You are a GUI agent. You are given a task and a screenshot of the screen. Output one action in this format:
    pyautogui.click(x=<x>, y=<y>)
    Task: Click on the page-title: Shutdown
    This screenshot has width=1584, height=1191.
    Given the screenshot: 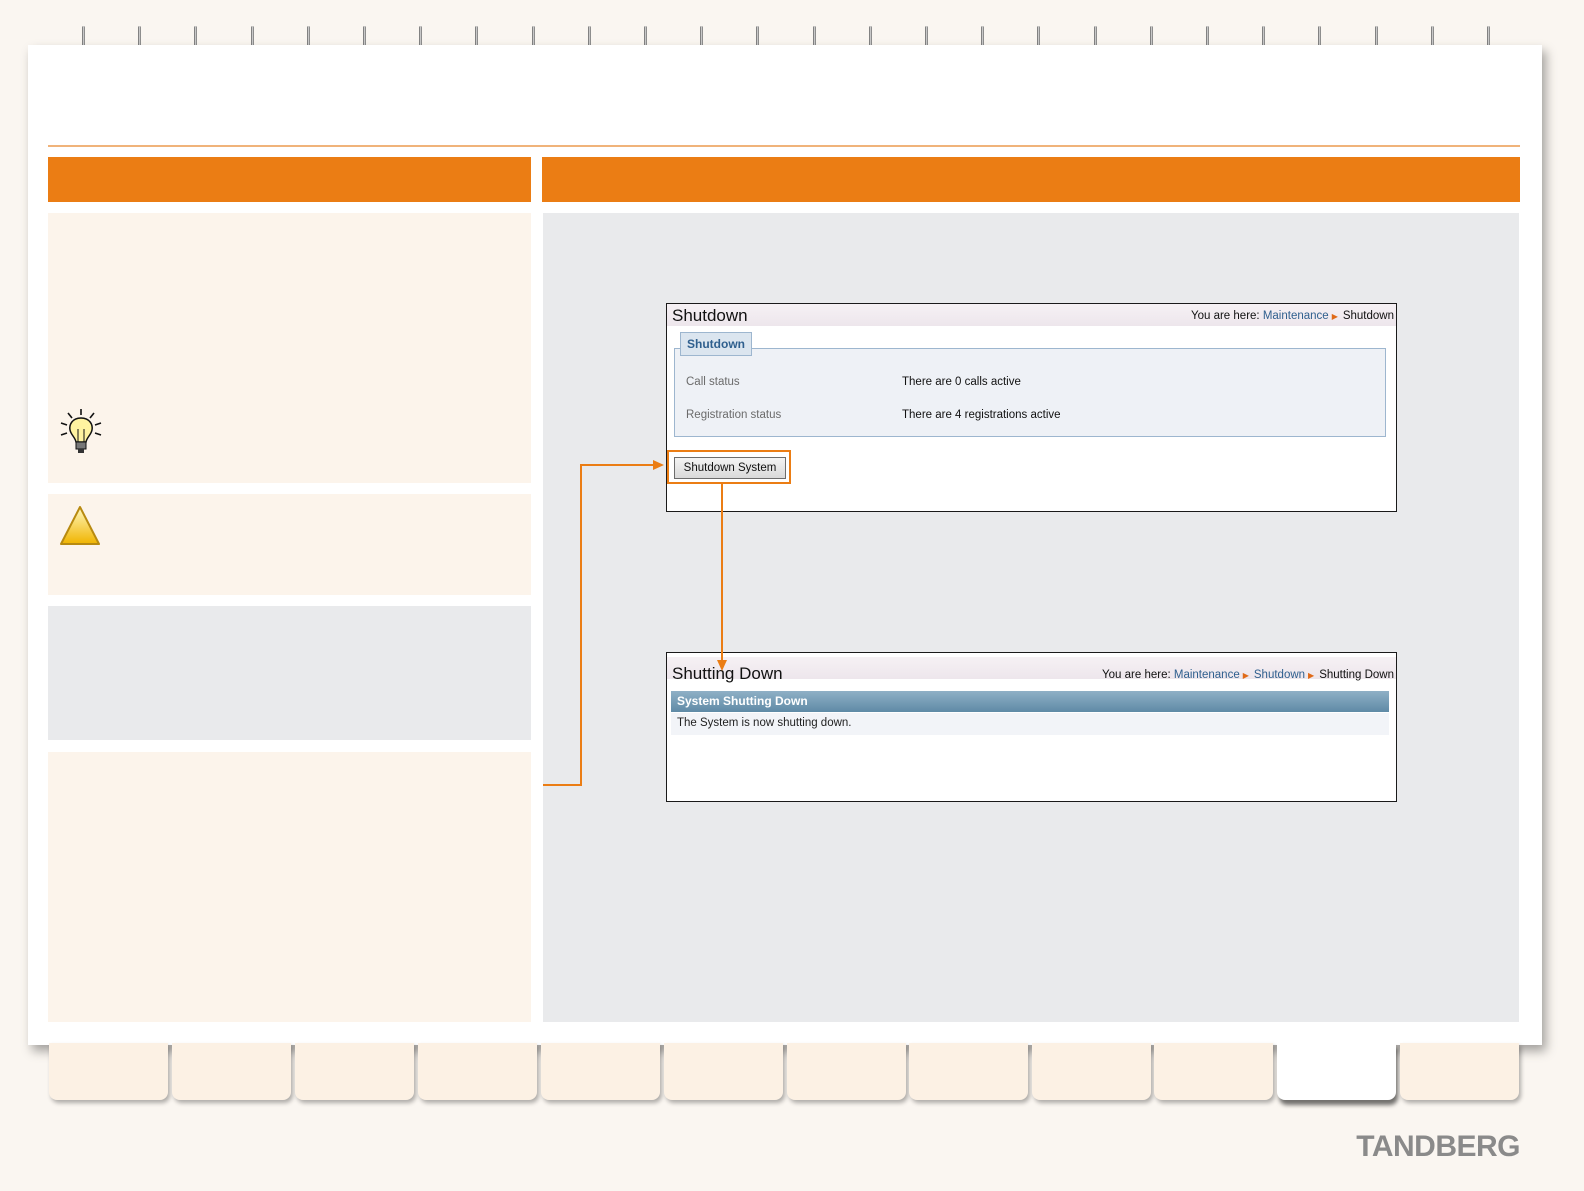 What is the action you would take?
    pyautogui.click(x=710, y=315)
    